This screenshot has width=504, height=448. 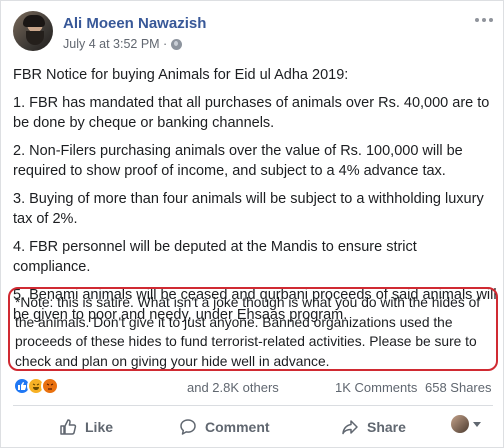 I want to click on divider, so click(x=253, y=405).